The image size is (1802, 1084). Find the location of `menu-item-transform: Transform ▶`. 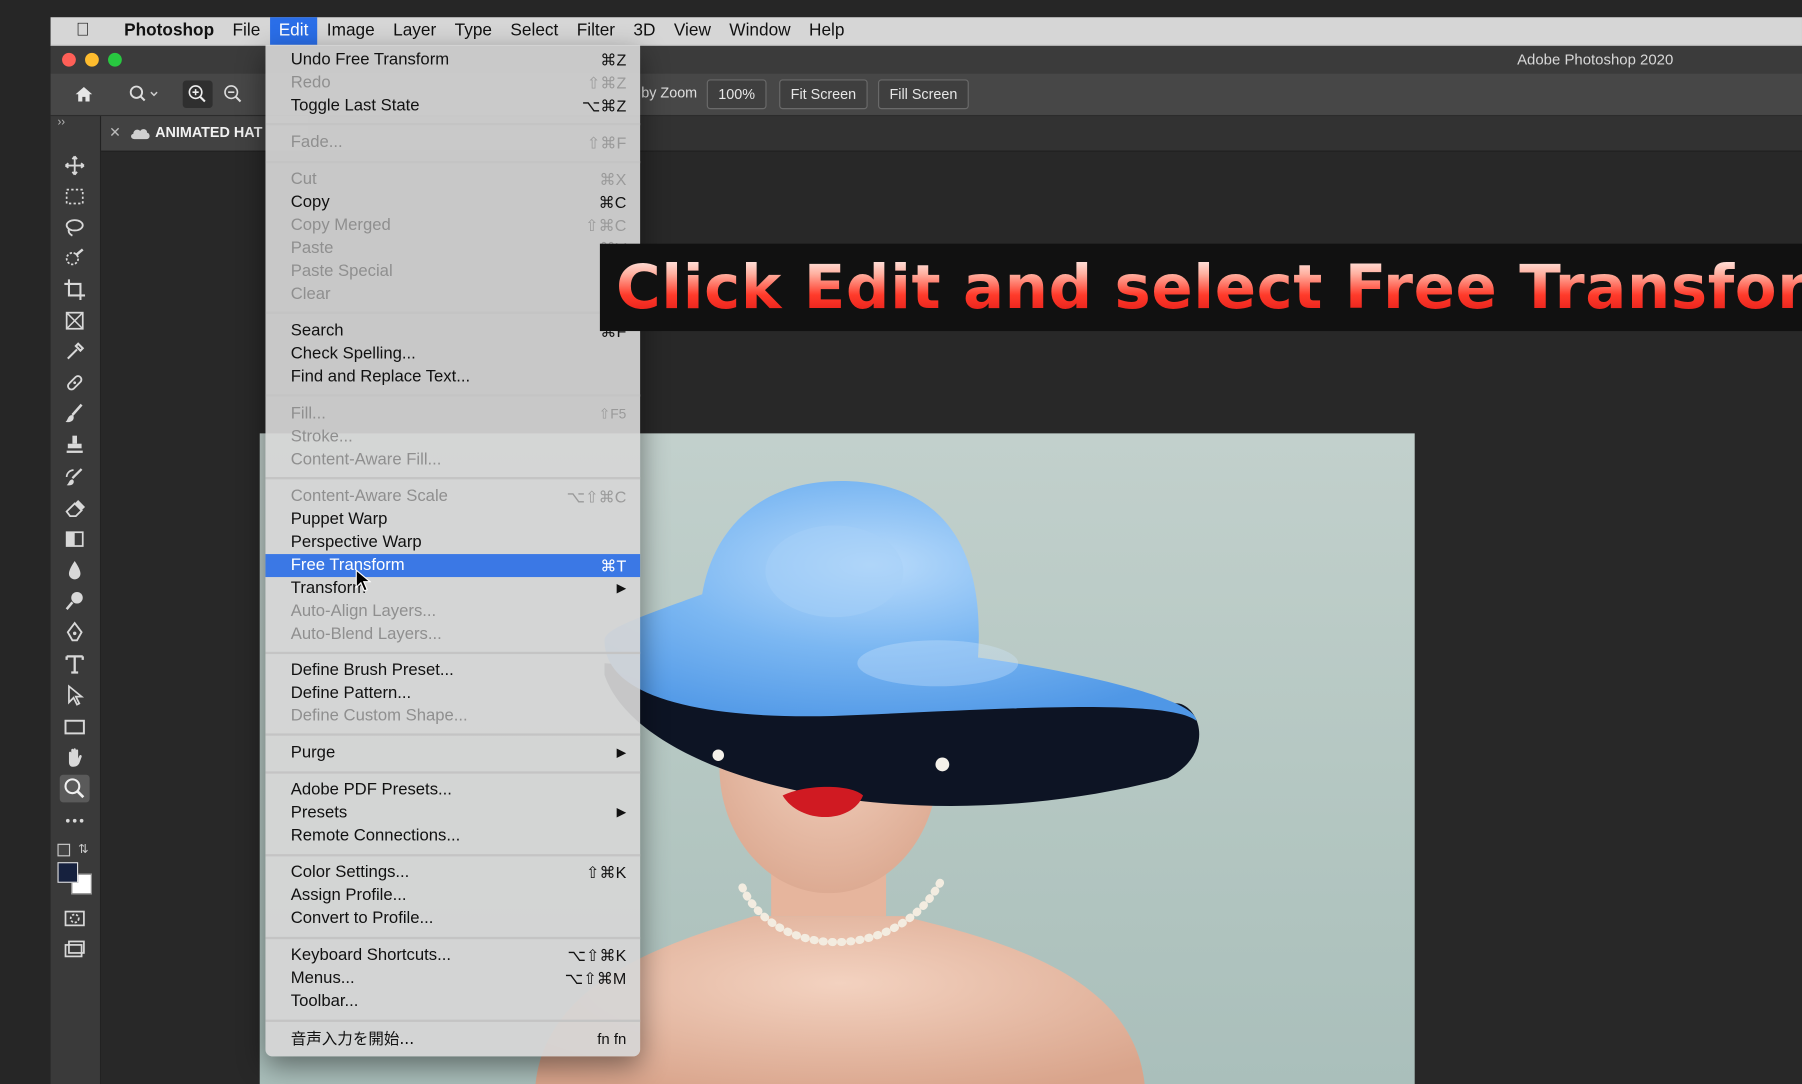

menu-item-transform: Transform ▶ is located at coordinates (452, 588).